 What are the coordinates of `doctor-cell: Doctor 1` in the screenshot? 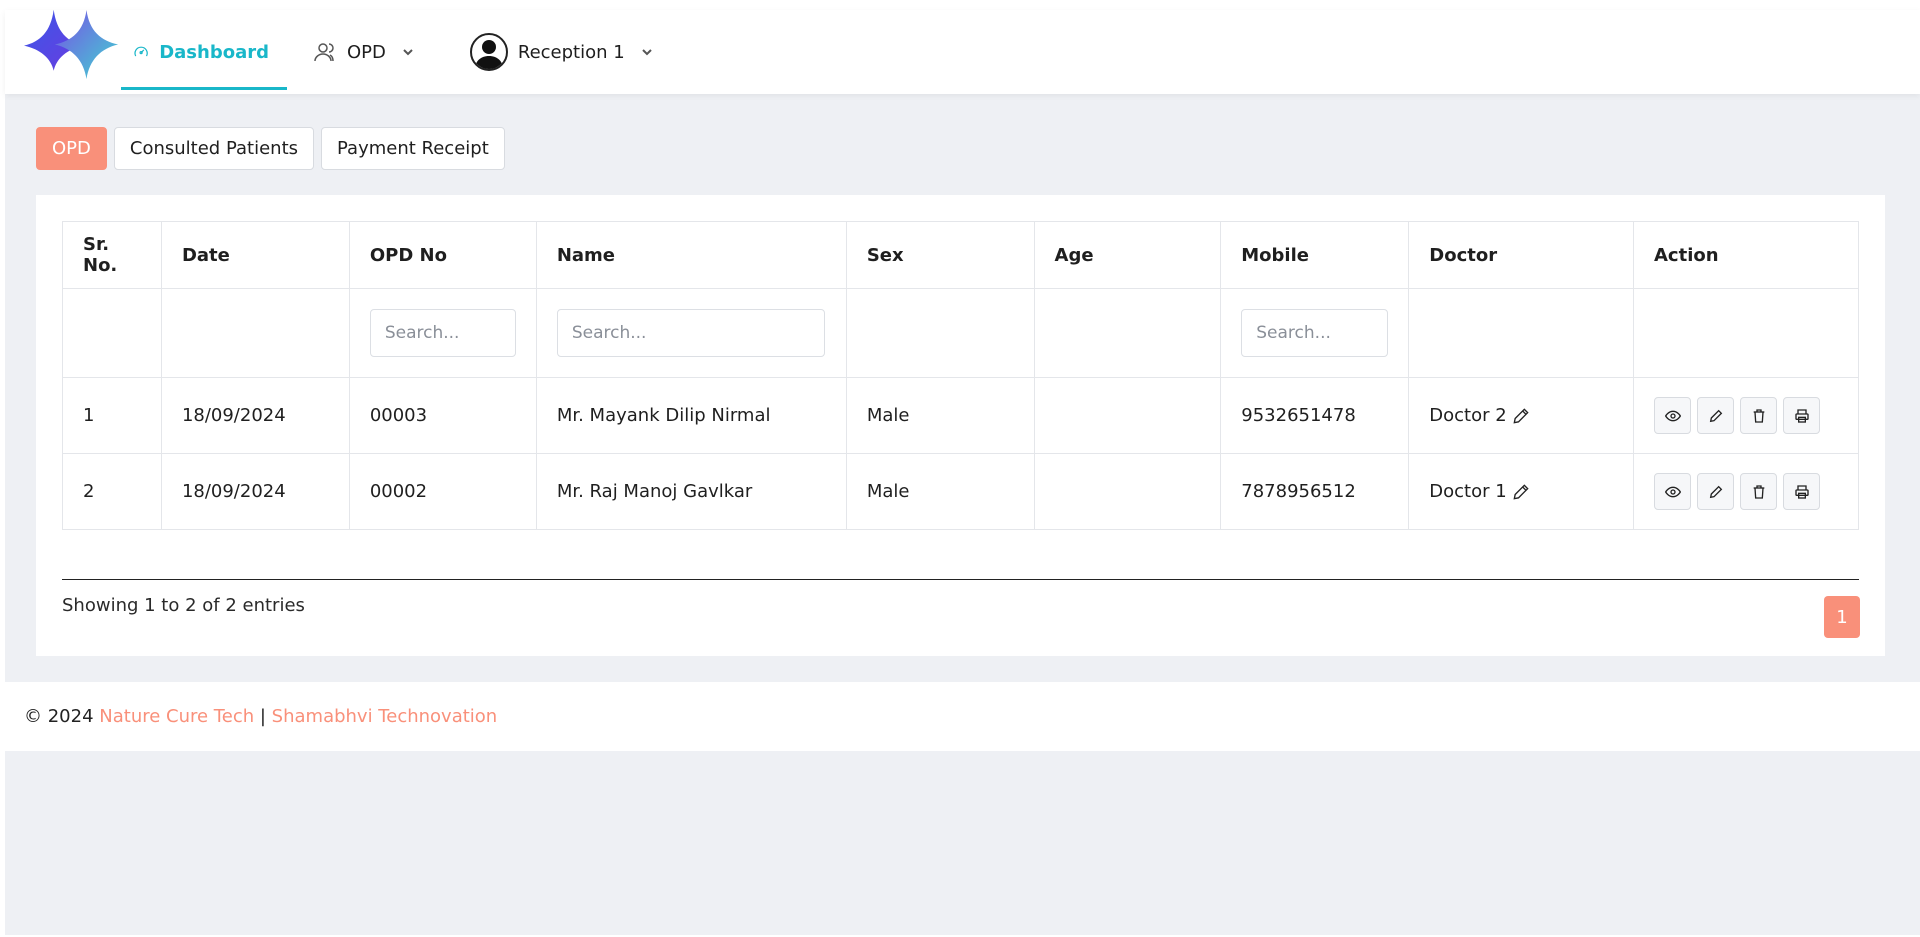 It's located at (1521, 491).